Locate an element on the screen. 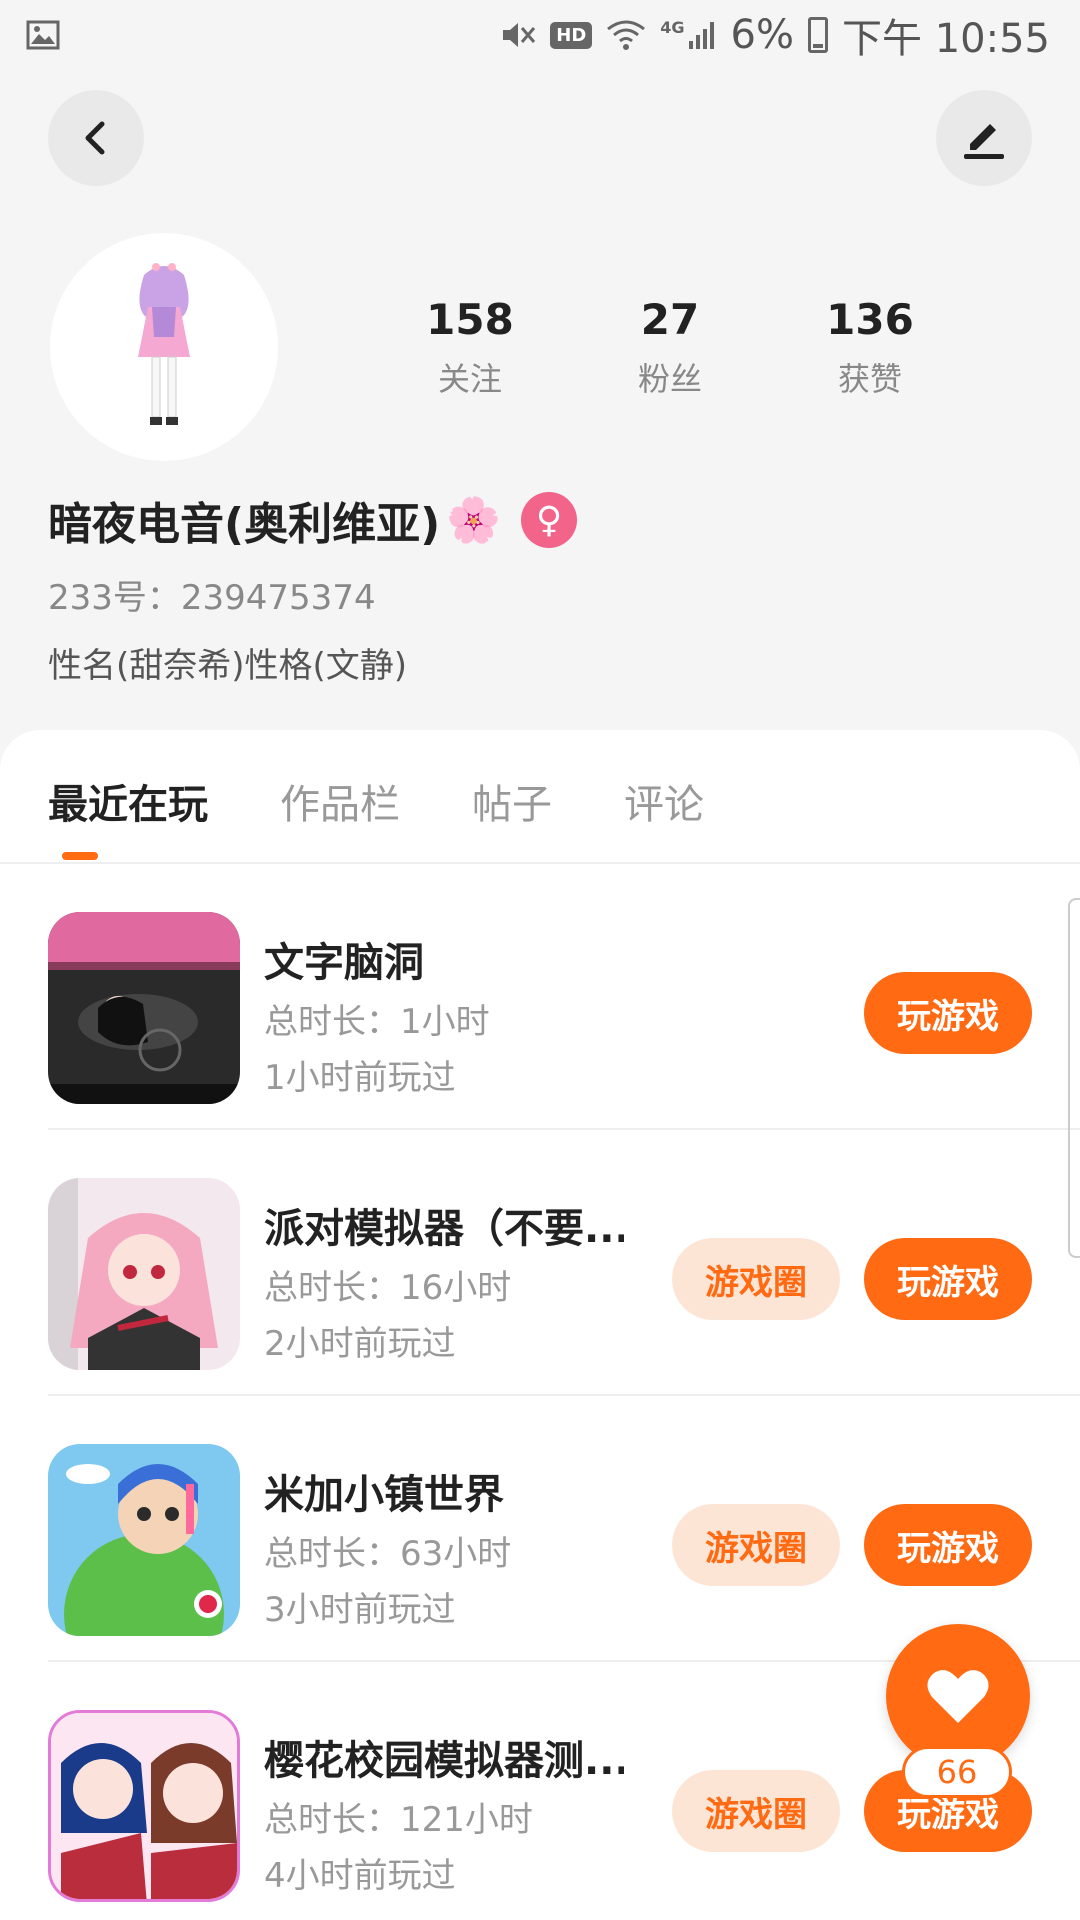 The image size is (1080, 1920). username-row: 暗夜电音(奥利维亚) 🌸 ♀ is located at coordinates (313, 520).